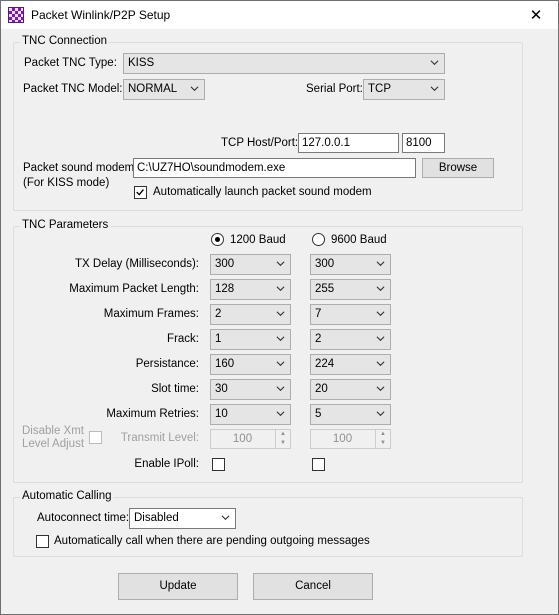  I want to click on tnc-type-label: Packet TNC Type:, so click(70, 63).